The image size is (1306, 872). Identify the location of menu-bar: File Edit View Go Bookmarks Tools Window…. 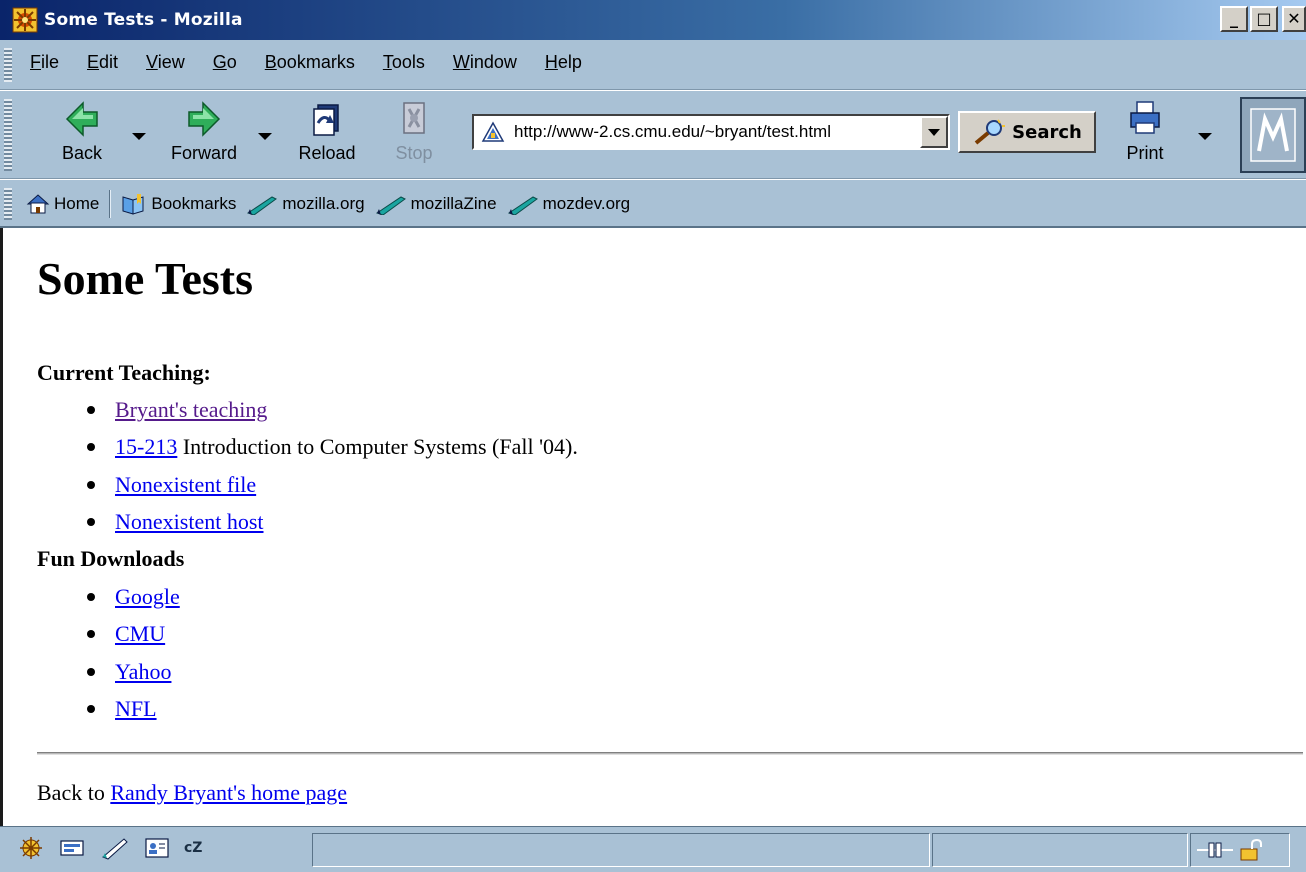
(653, 65).